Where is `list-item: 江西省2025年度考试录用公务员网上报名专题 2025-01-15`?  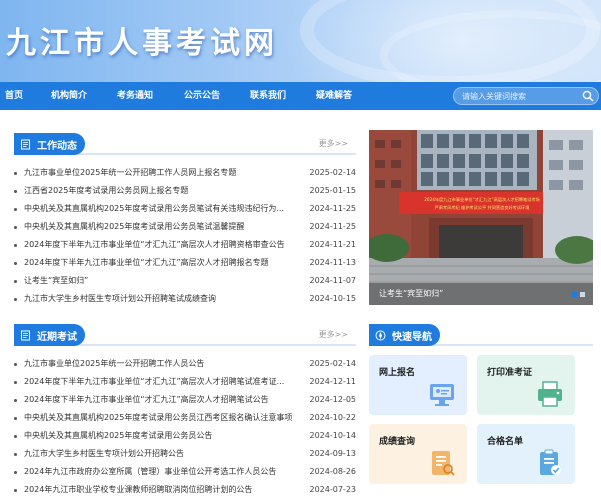
list-item: 江西省2025年度考试录用公务员网上报名专题 2025-01-15 is located at coordinates (185, 191).